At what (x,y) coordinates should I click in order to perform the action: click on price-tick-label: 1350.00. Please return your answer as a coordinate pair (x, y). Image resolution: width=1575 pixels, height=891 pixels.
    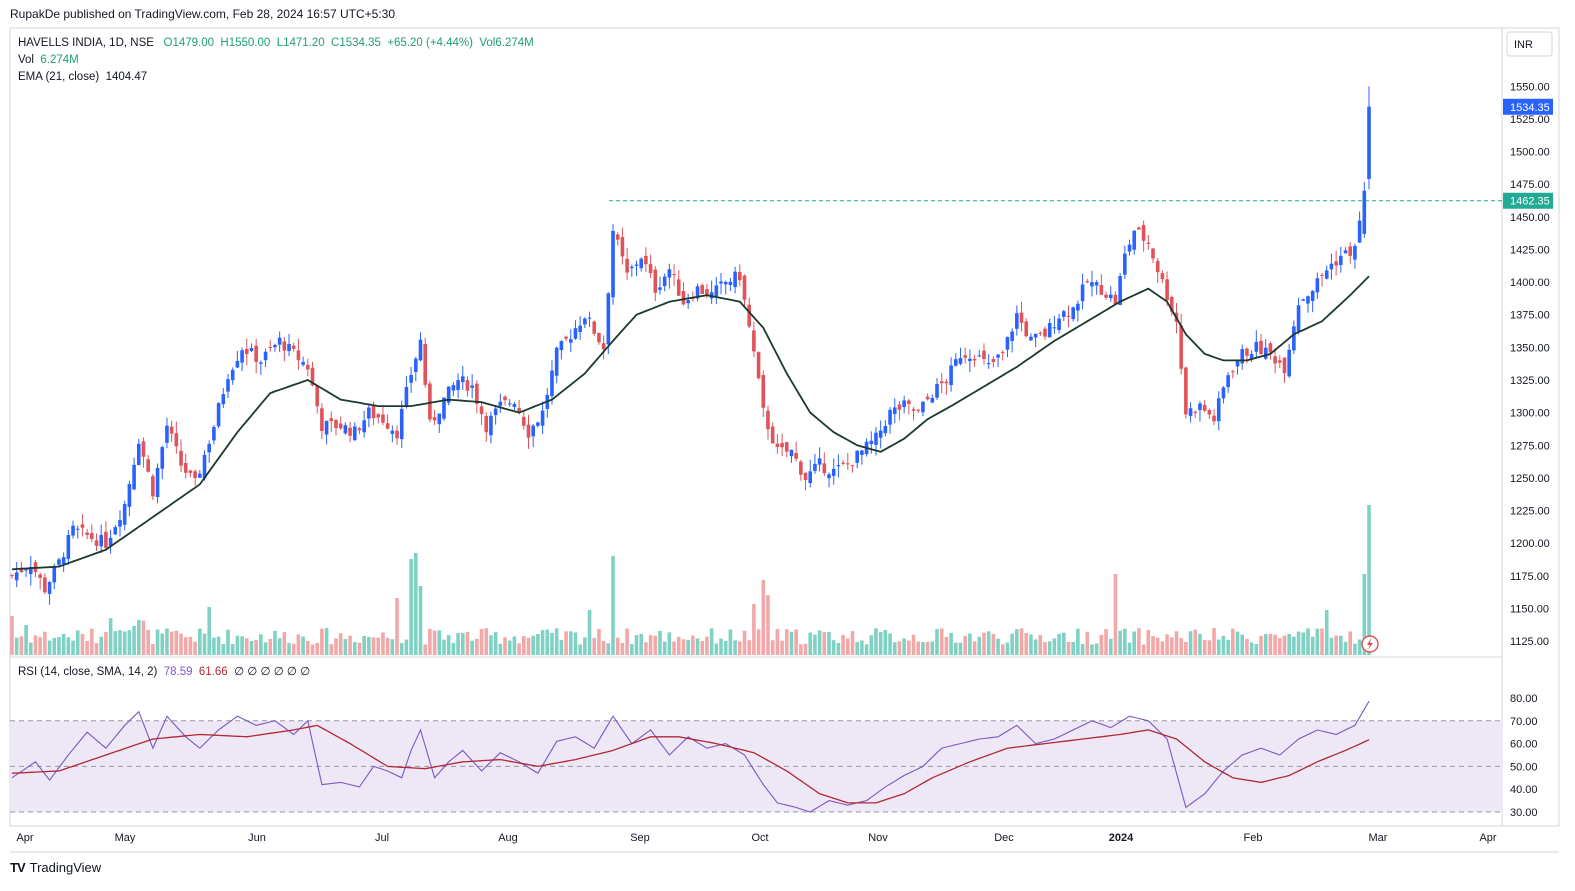
    Looking at the image, I should click on (1530, 348).